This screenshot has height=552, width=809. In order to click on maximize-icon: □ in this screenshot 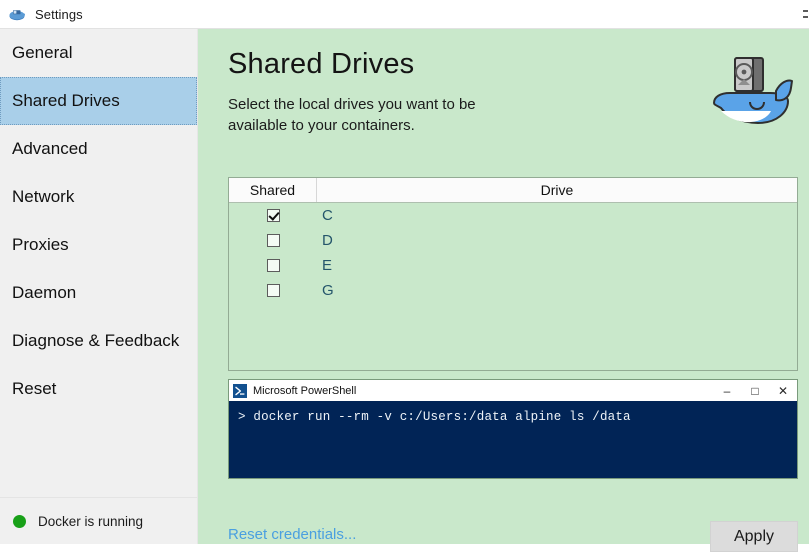, I will do `click(755, 390)`.